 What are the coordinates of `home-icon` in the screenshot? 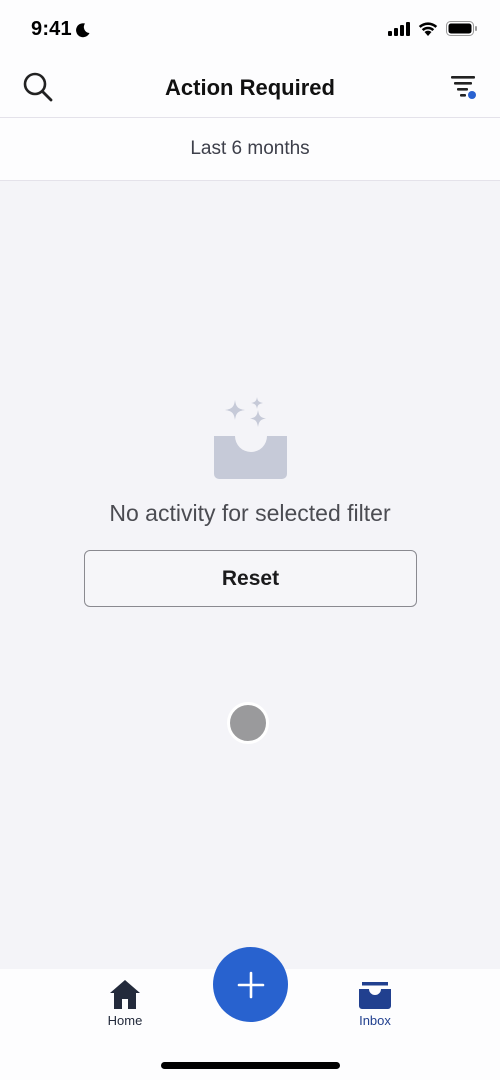 It's located at (125, 994).